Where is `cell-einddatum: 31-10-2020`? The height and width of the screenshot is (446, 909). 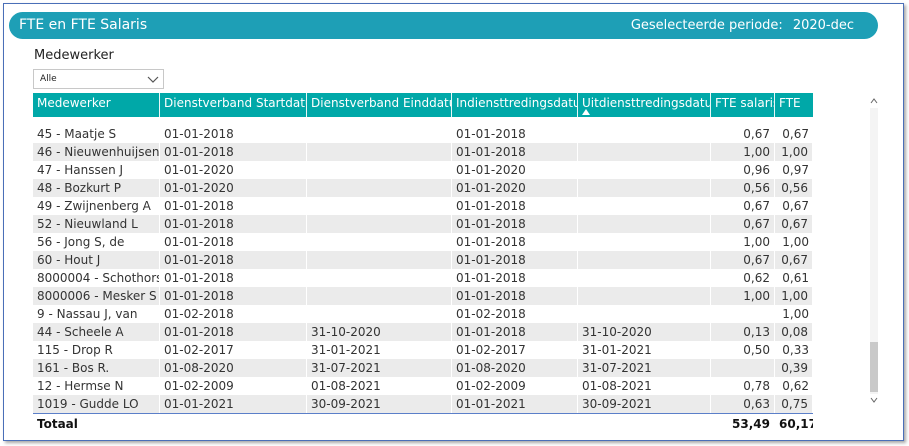 cell-einddatum: 31-10-2020 is located at coordinates (379, 332).